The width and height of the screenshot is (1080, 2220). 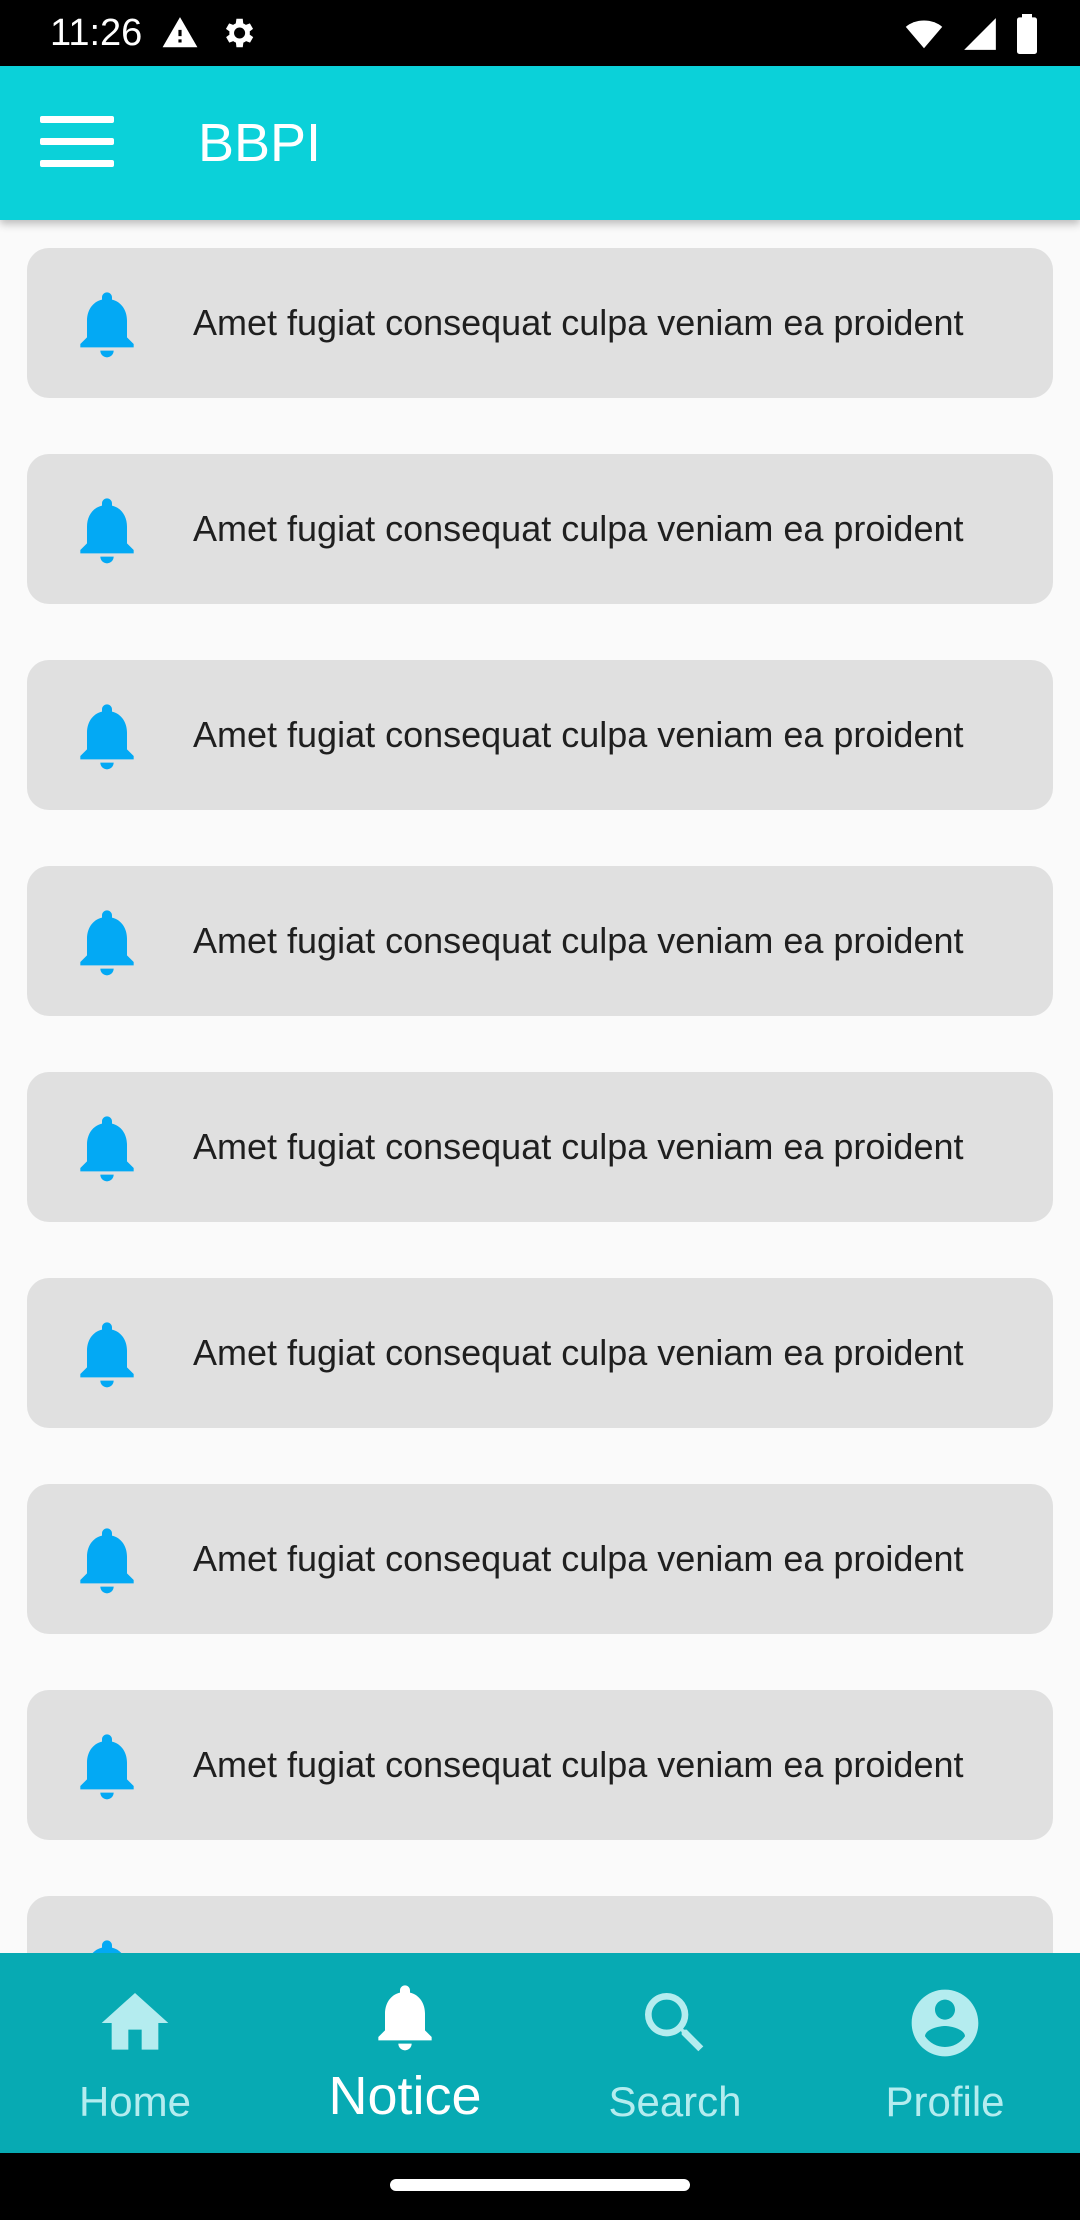 I want to click on search-icon, so click(x=674, y=2022).